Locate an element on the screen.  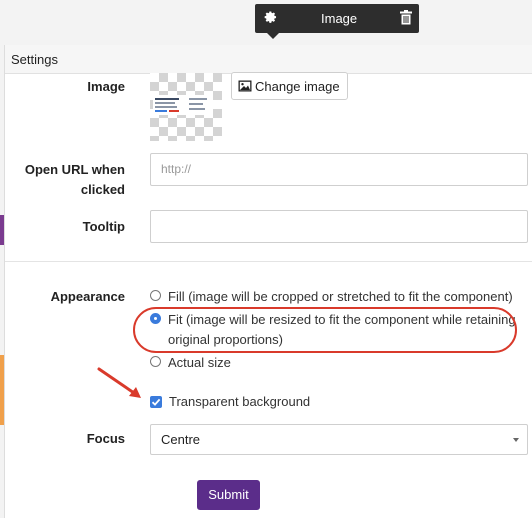
url-label-line1: Open URL when is located at coordinates (74, 169).